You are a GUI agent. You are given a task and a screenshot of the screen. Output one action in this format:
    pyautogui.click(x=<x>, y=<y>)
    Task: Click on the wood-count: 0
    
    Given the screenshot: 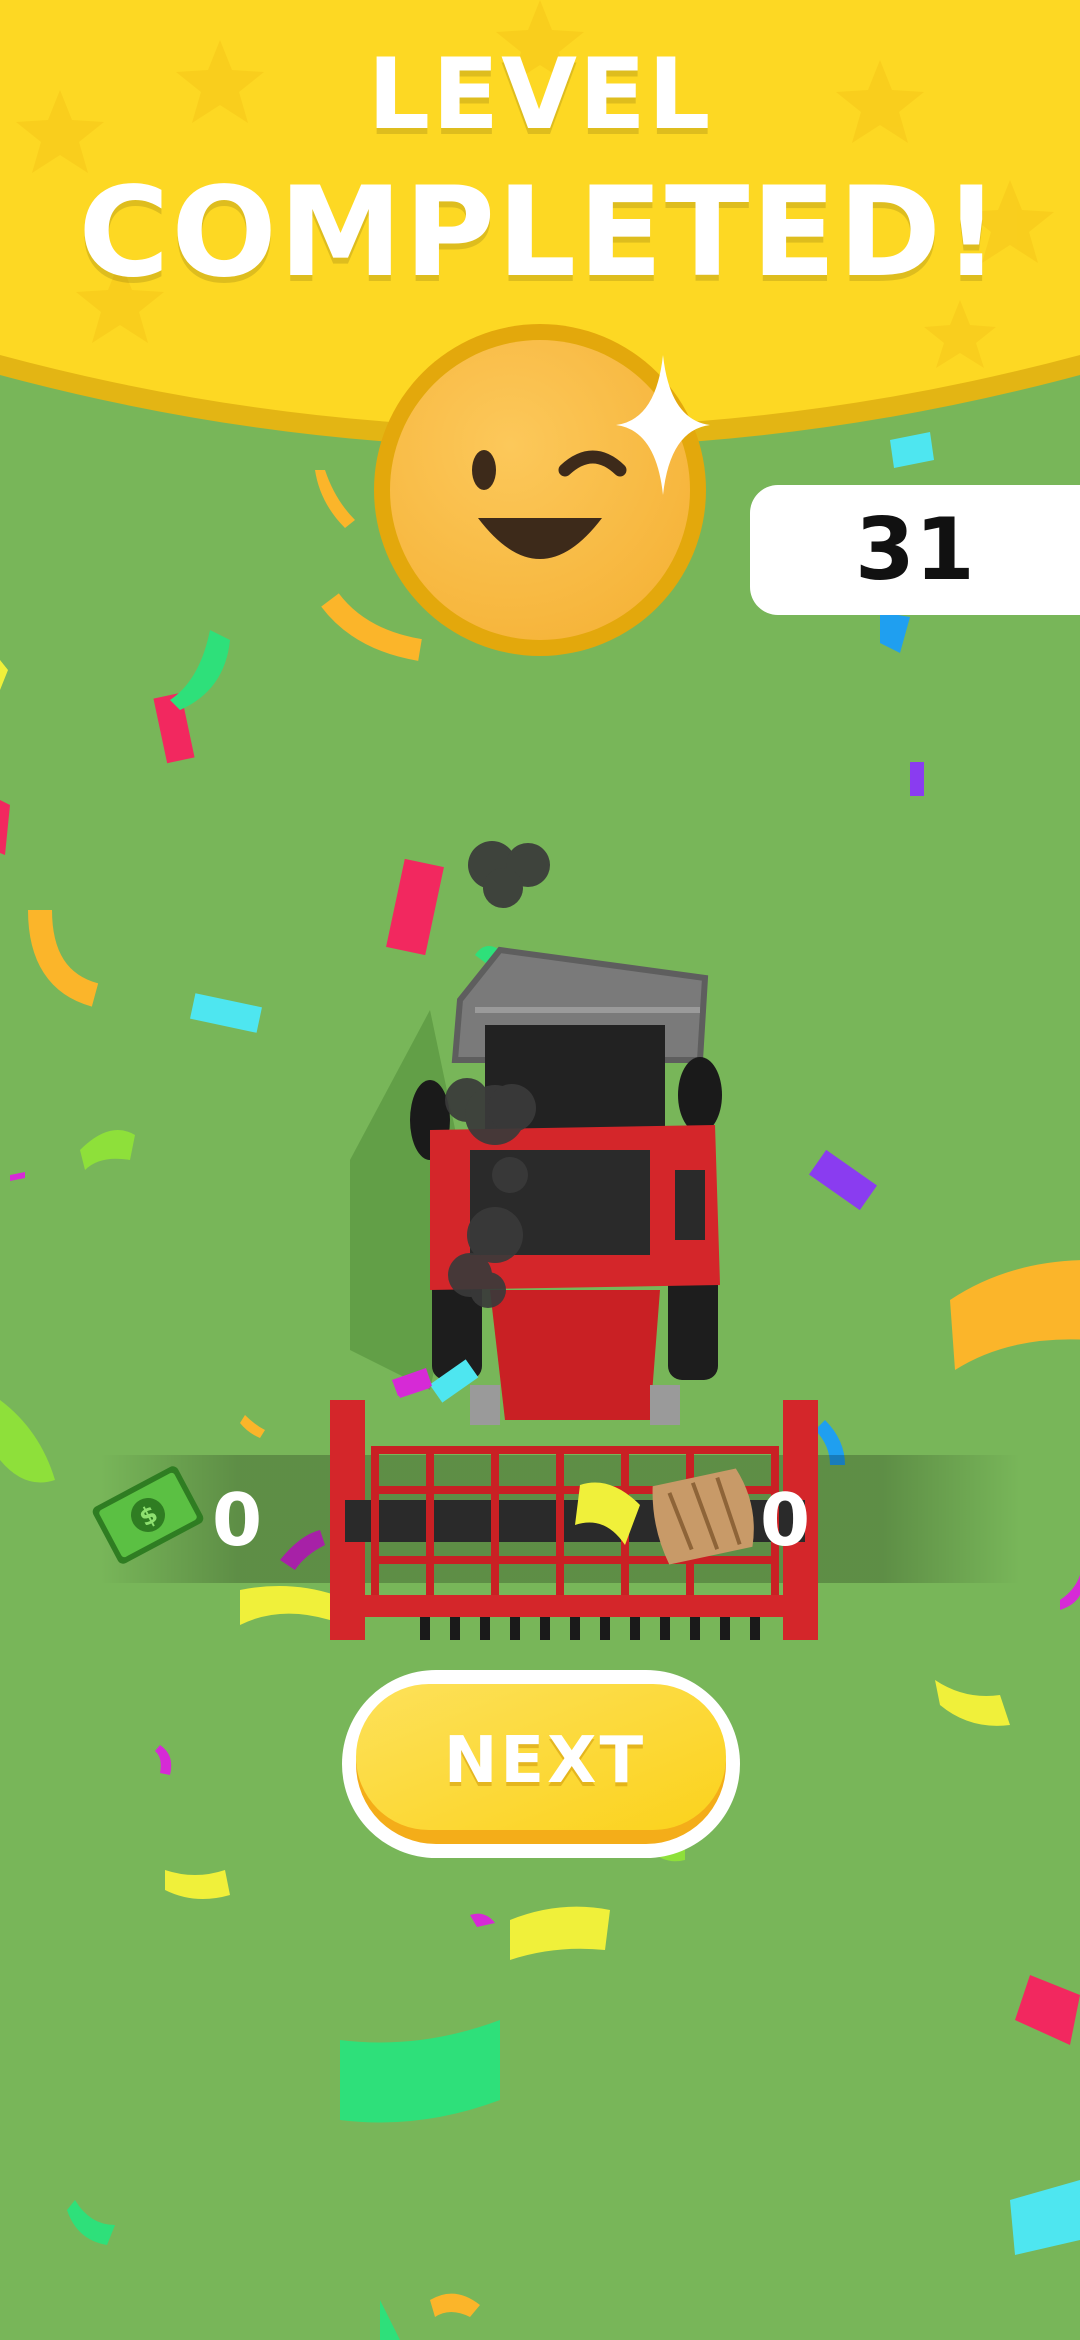 What is the action you would take?
    pyautogui.click(x=785, y=1520)
    